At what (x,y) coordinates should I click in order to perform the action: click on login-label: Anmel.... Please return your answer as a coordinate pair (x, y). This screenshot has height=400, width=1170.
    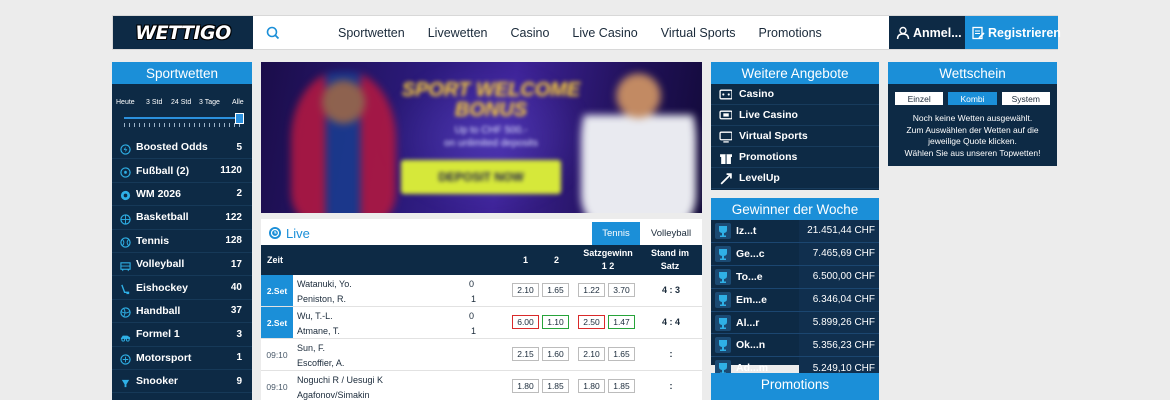
    Looking at the image, I should click on (937, 32).